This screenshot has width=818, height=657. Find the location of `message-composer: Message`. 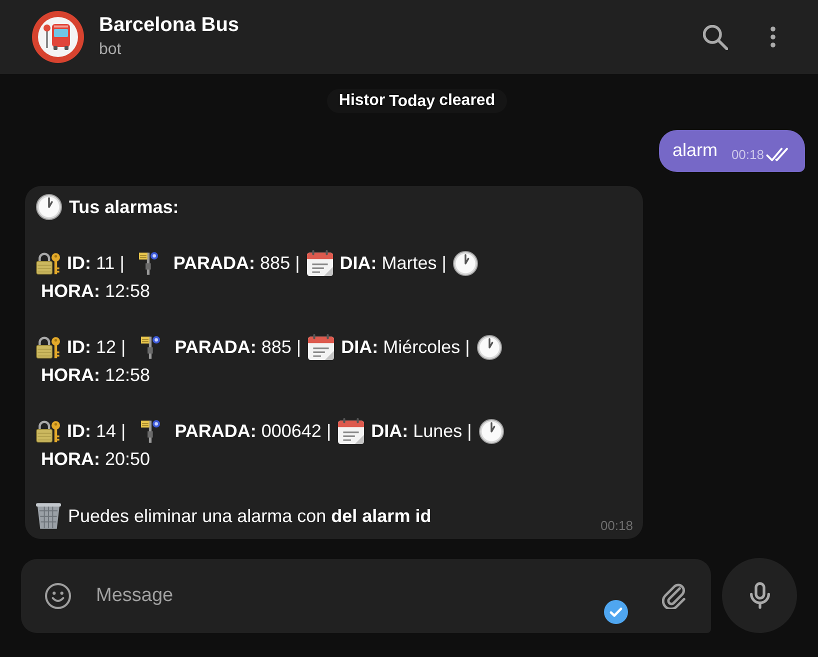

message-composer: Message is located at coordinates (366, 595).